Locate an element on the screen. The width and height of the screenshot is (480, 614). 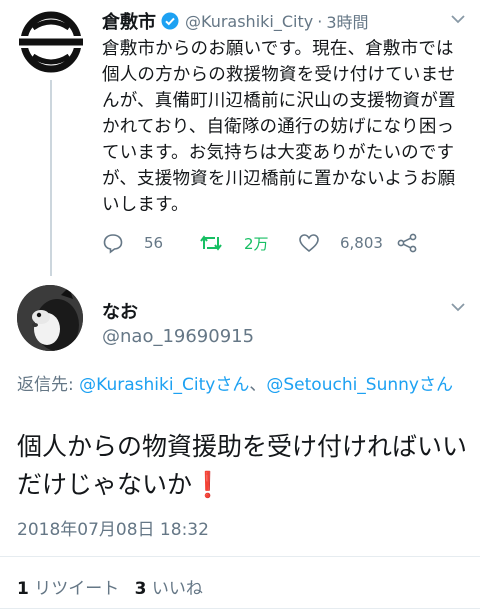
engagement-stats: 1 リツイート 3 いいね is located at coordinates (110, 586).